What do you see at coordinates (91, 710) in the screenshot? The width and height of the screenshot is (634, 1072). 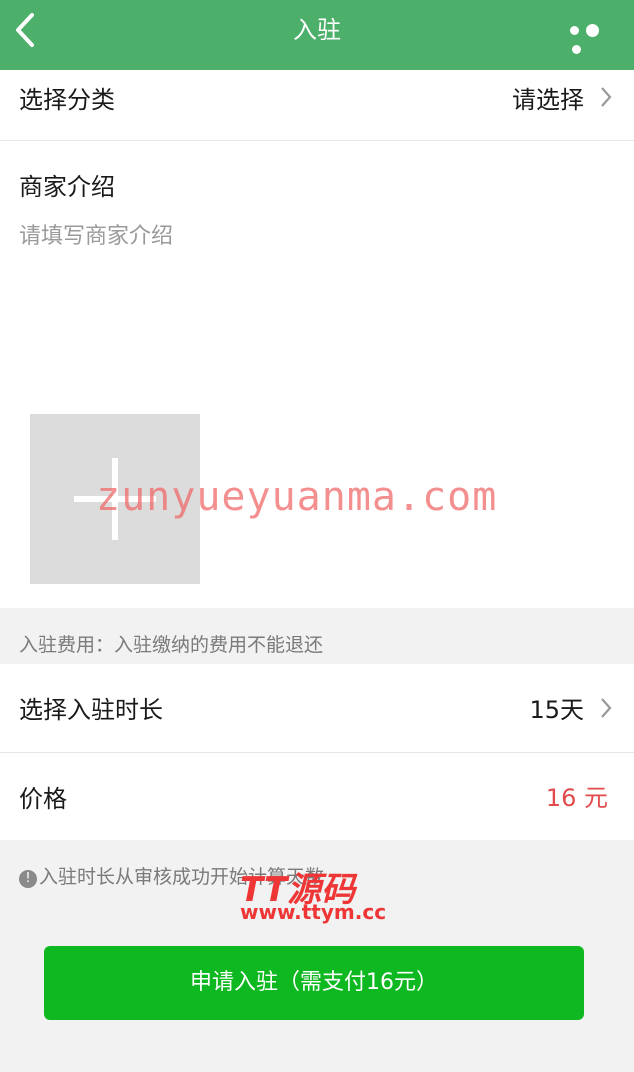 I see `duration-label: 选择入驻时长` at bounding box center [91, 710].